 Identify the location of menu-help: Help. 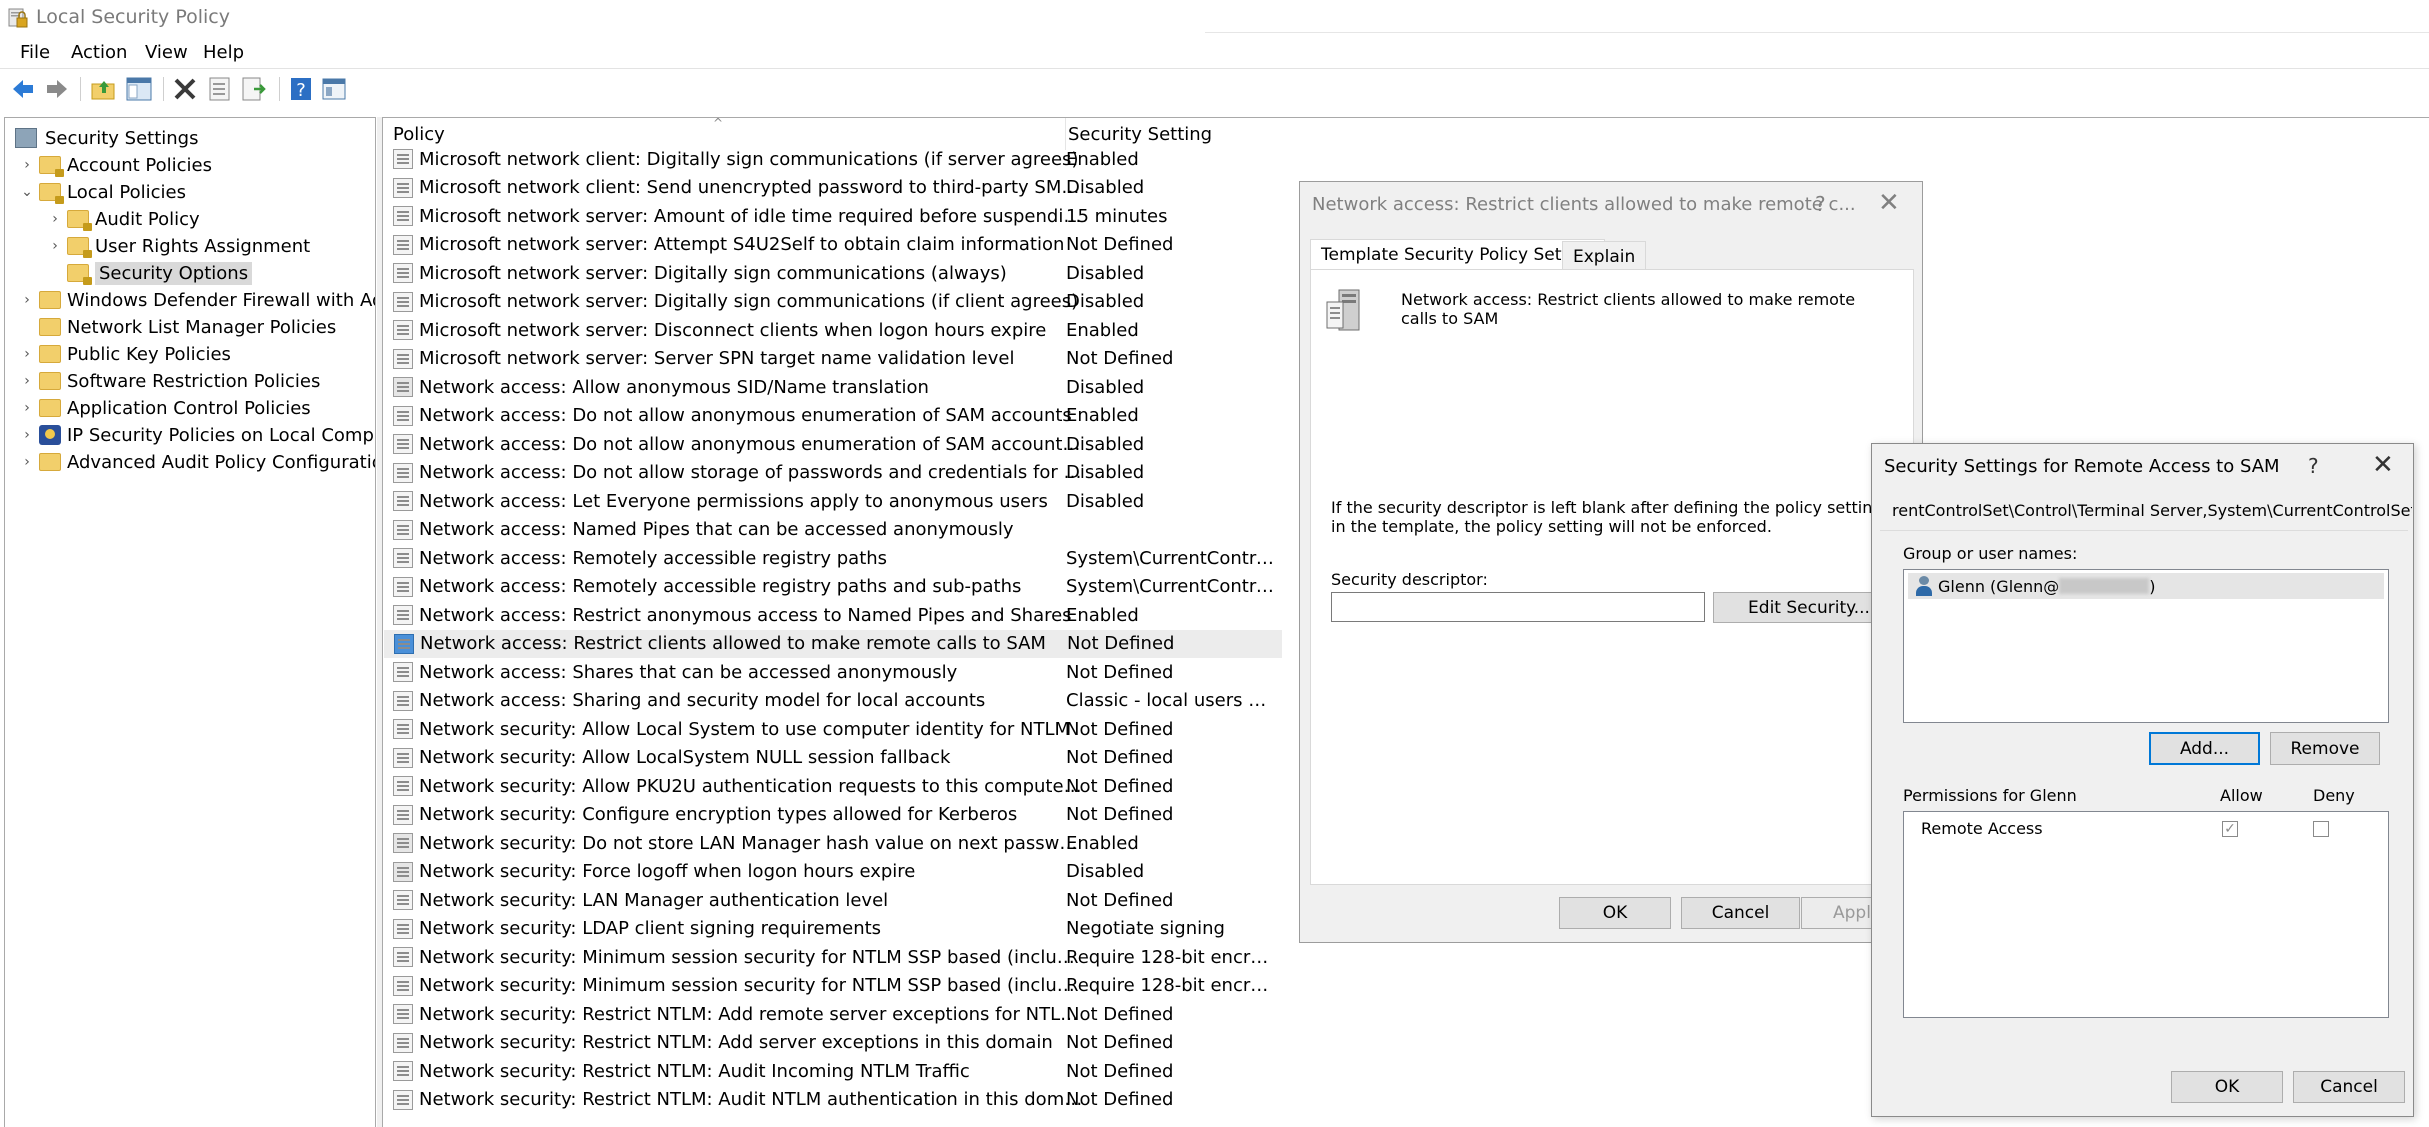
(223, 52).